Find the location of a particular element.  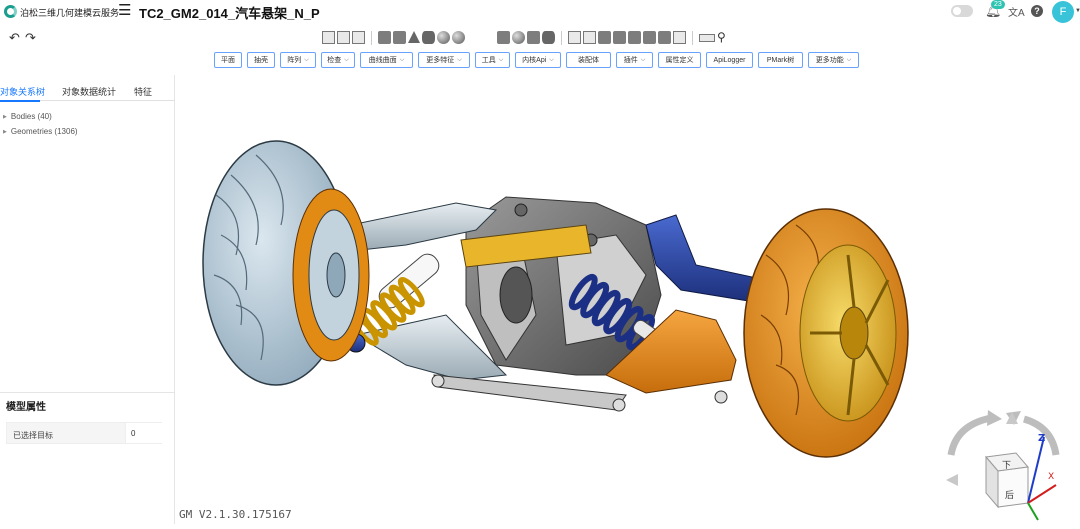

translate-icon: 文A is located at coordinates (1016, 11).